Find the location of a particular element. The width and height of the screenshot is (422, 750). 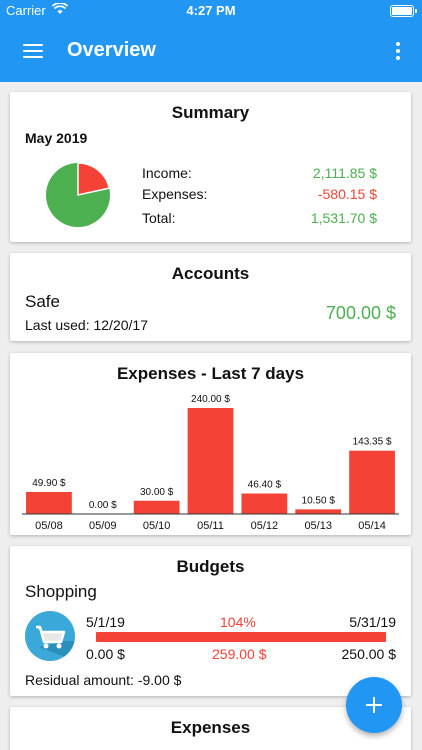

add-button is located at coordinates (374, 705).